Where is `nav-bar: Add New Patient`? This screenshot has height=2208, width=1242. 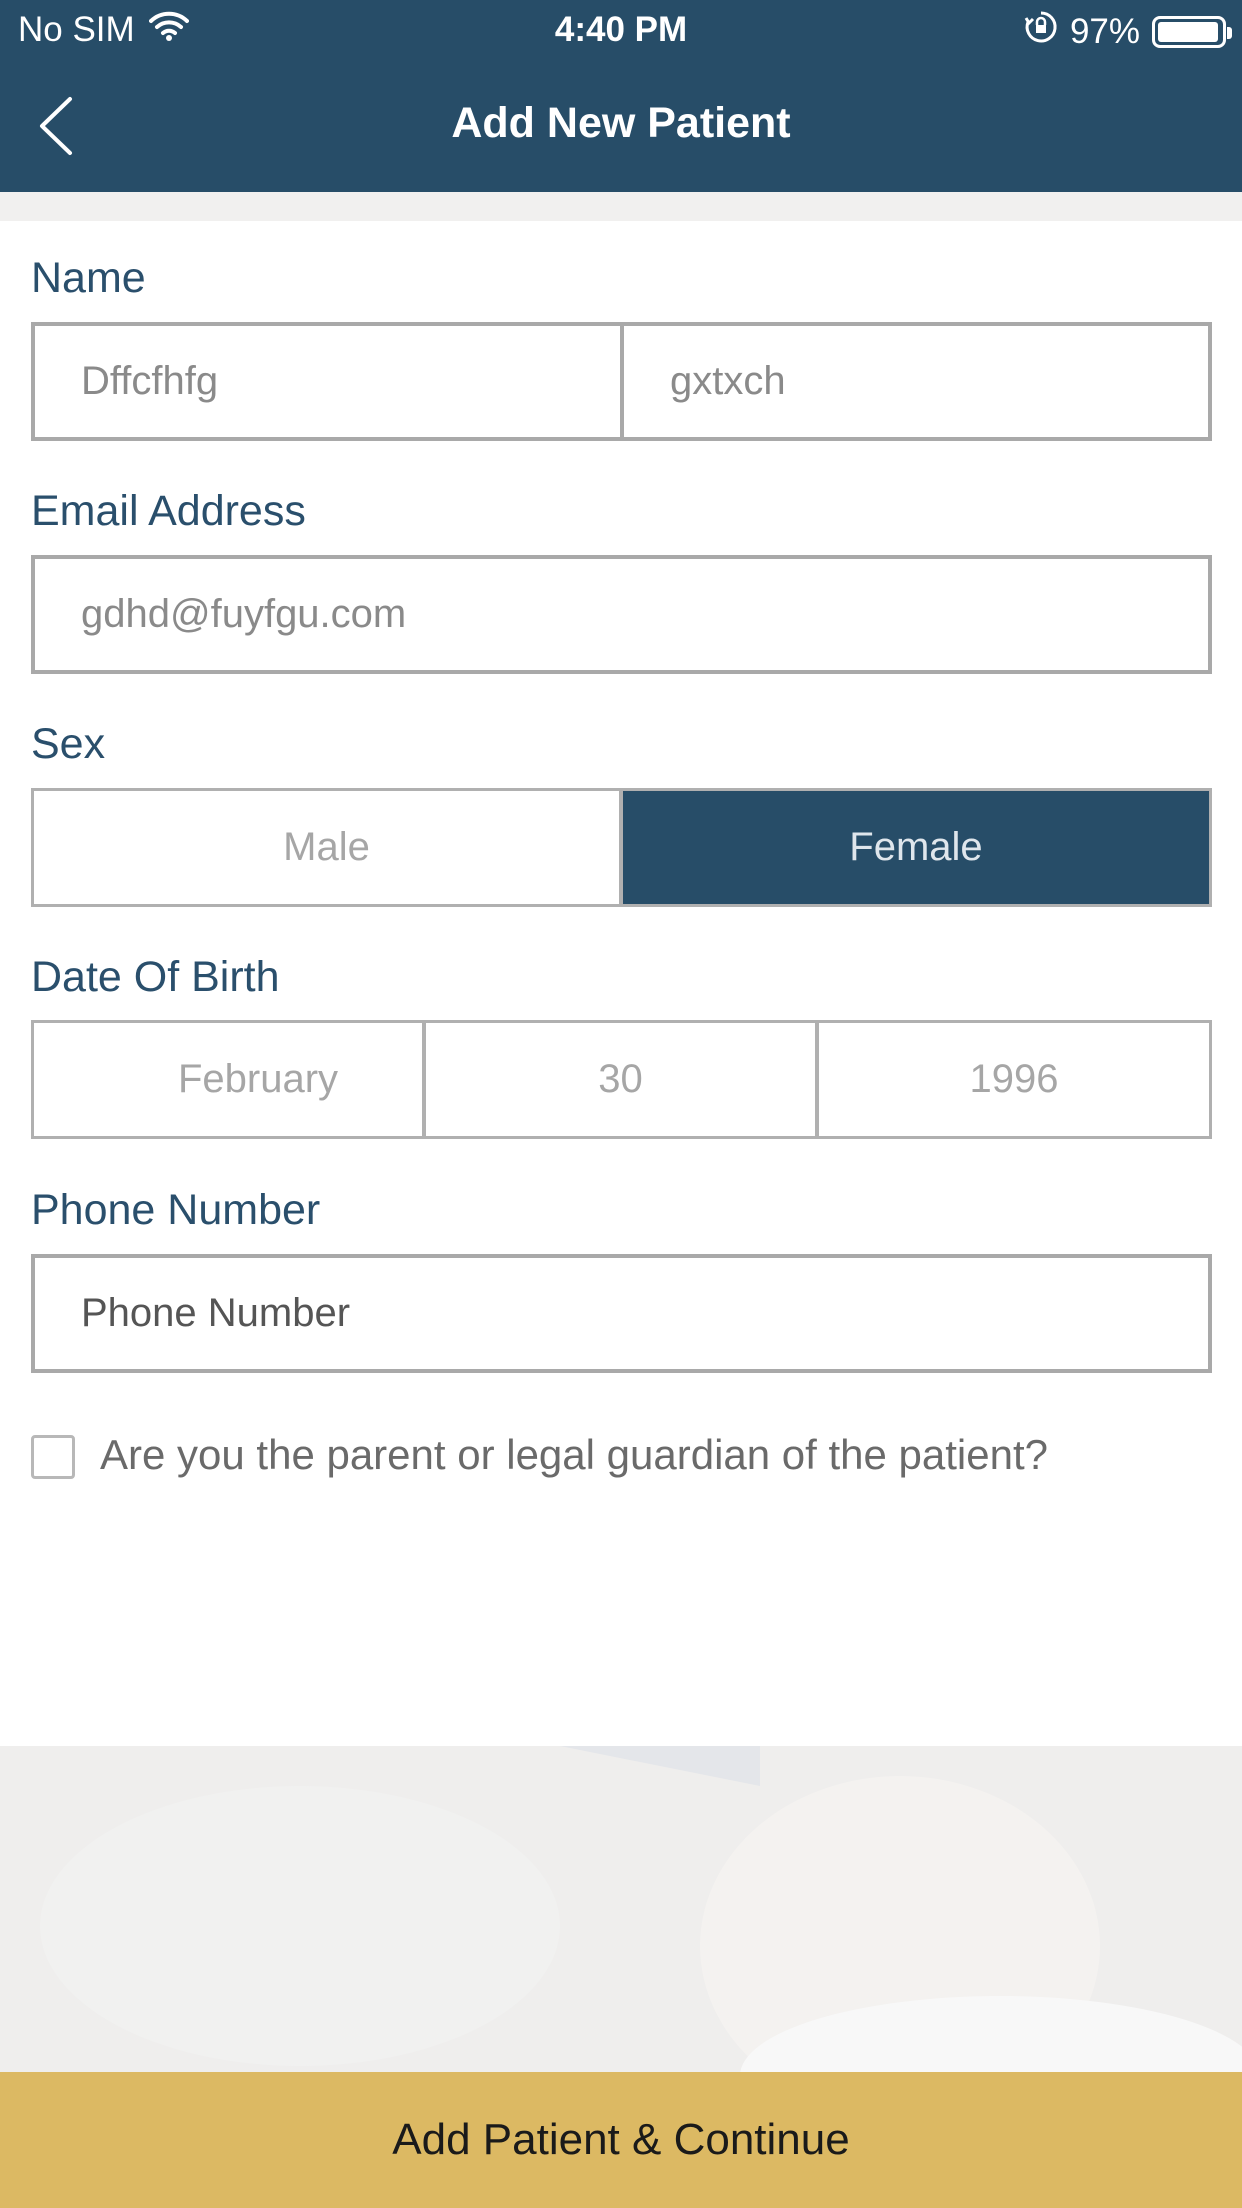 nav-bar: Add New Patient is located at coordinates (621, 125).